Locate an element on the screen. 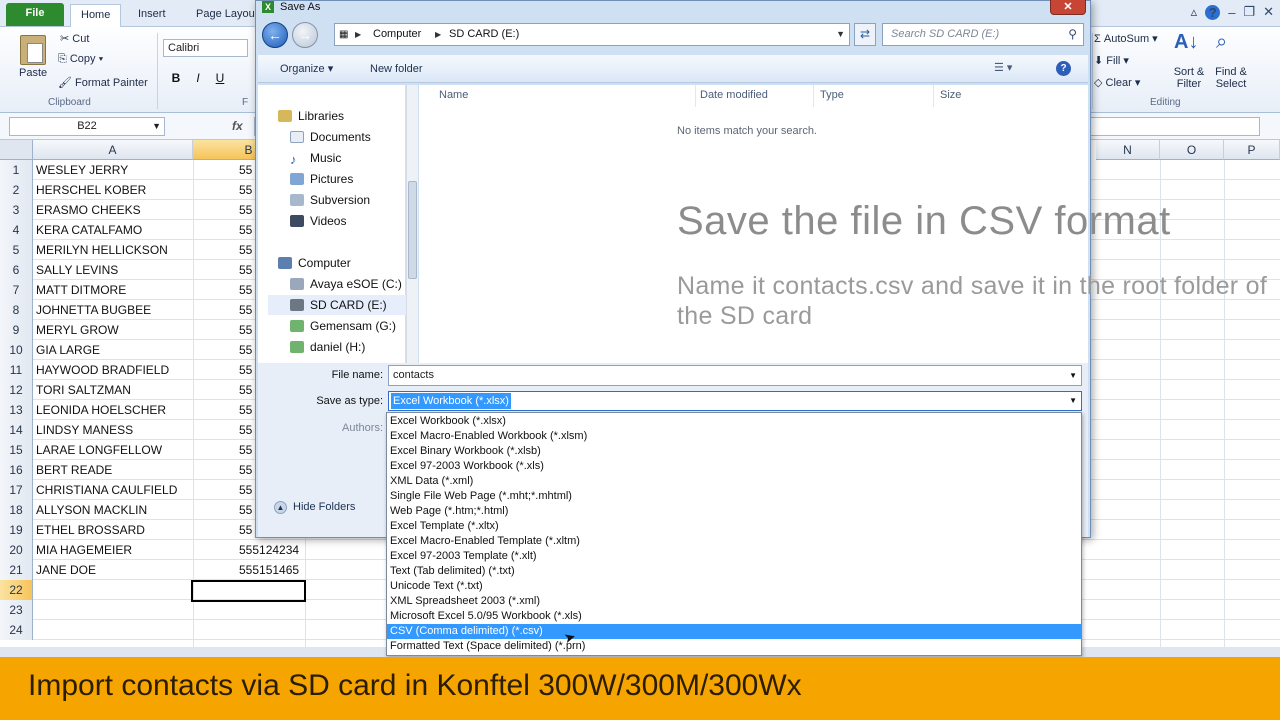 This screenshot has height=720, width=1280. cell-name: ETHEL BROSSARD is located at coordinates (90, 530).